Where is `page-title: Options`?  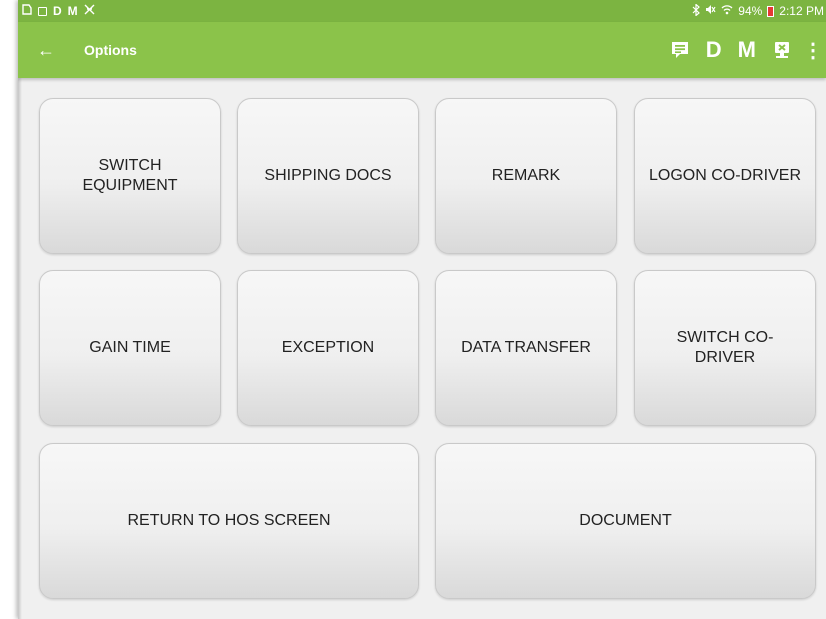
page-title: Options is located at coordinates (110, 50).